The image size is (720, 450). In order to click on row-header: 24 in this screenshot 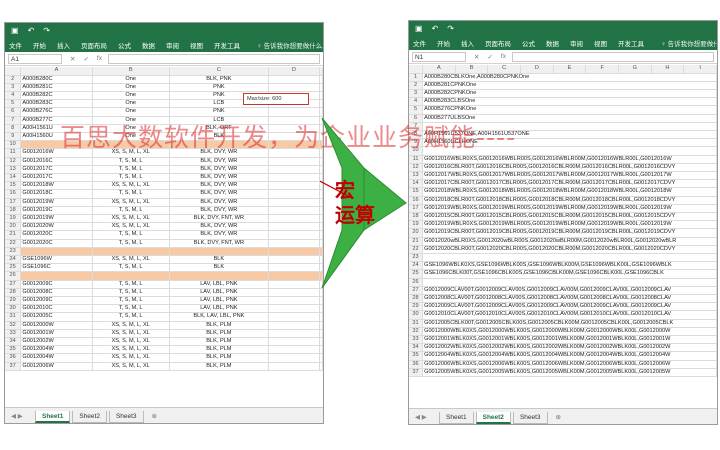, I will do `click(13, 260)`.